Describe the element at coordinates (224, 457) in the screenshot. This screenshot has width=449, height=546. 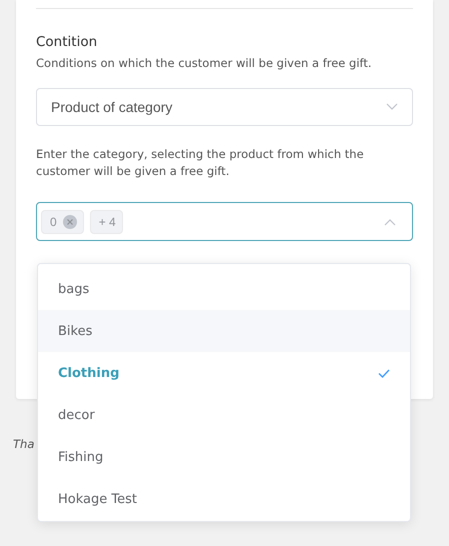
I see `dropdown-option: Fishing` at that location.